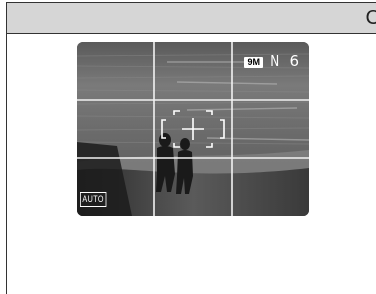  Describe the element at coordinates (370, 18) in the screenshot. I see `header-tab-marker: C` at that location.